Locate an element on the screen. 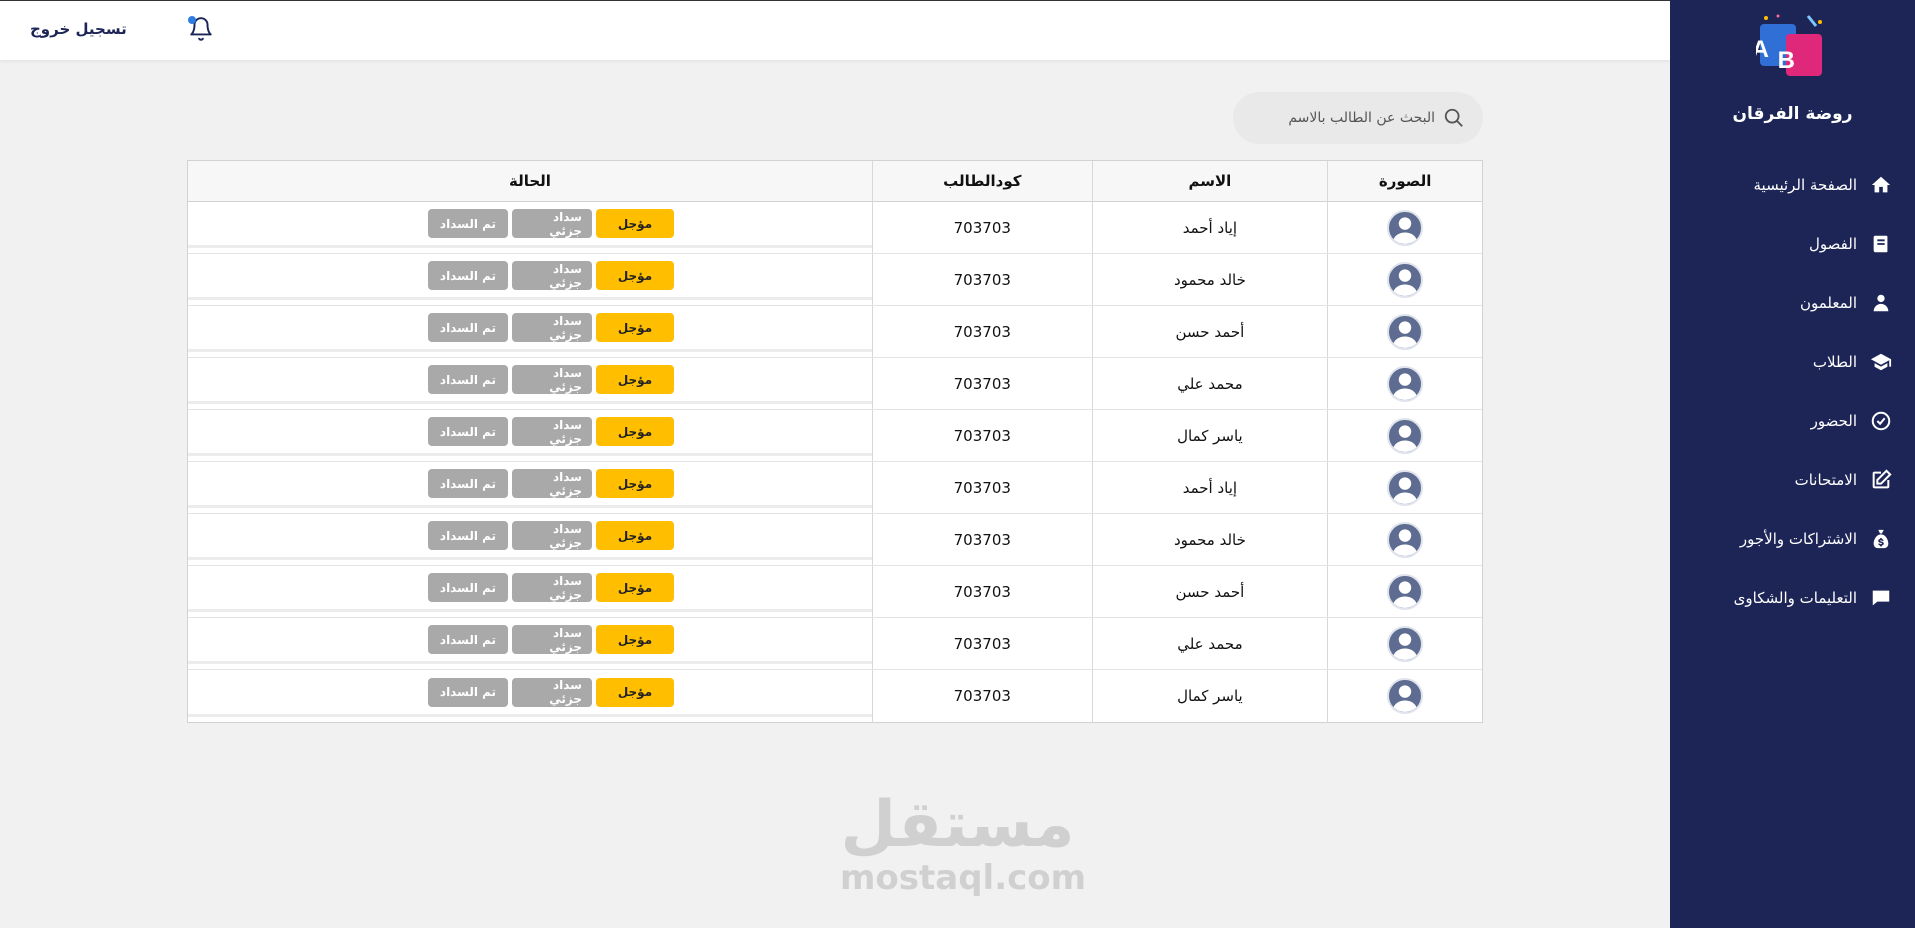 The image size is (1915, 928). money-bag-icon is located at coordinates (1881, 539).